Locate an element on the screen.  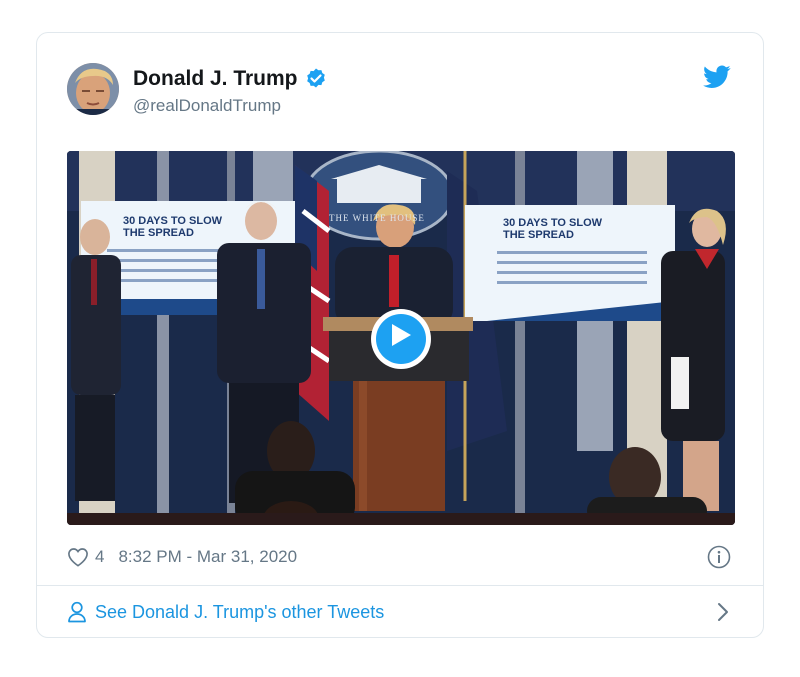
avatar-image is located at coordinates (93, 89).